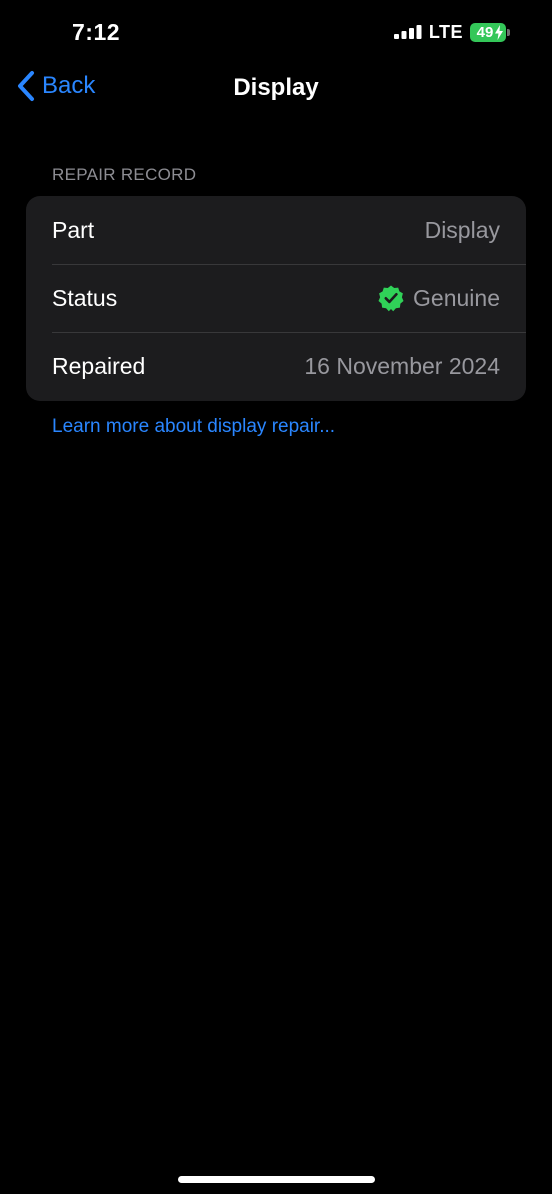 The width and height of the screenshot is (552, 1194). What do you see at coordinates (276, 230) in the screenshot?
I see `row-part: Part Display` at bounding box center [276, 230].